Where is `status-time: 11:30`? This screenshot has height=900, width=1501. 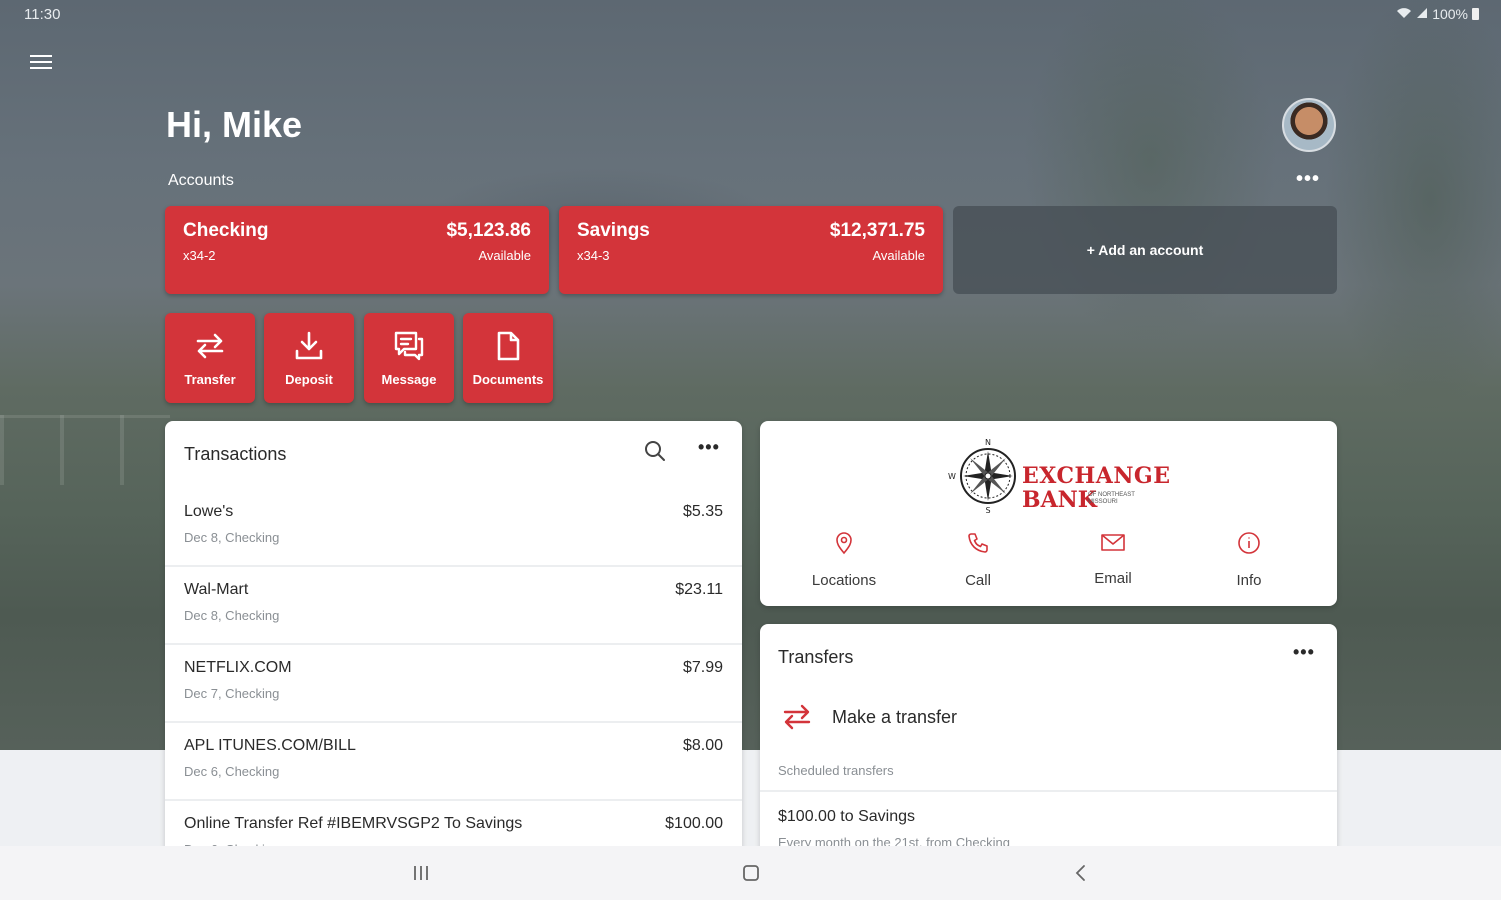 status-time: 11:30 is located at coordinates (42, 14).